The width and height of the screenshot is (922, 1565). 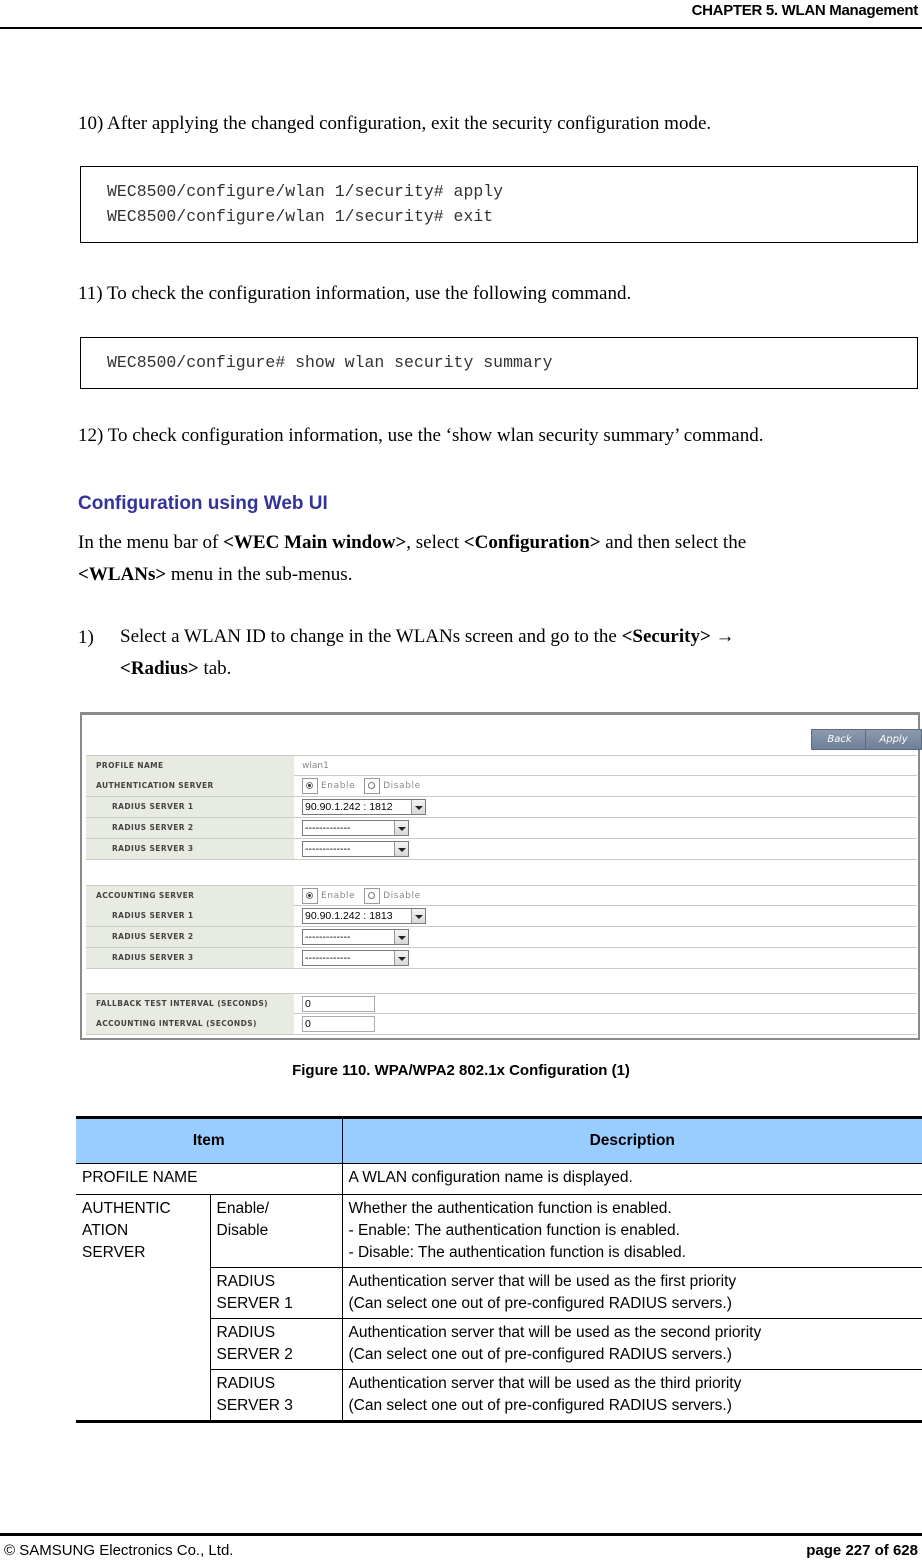 What do you see at coordinates (190, 916) in the screenshot?
I see `acct-radius-1-label: RADIUS SERVER 1` at bounding box center [190, 916].